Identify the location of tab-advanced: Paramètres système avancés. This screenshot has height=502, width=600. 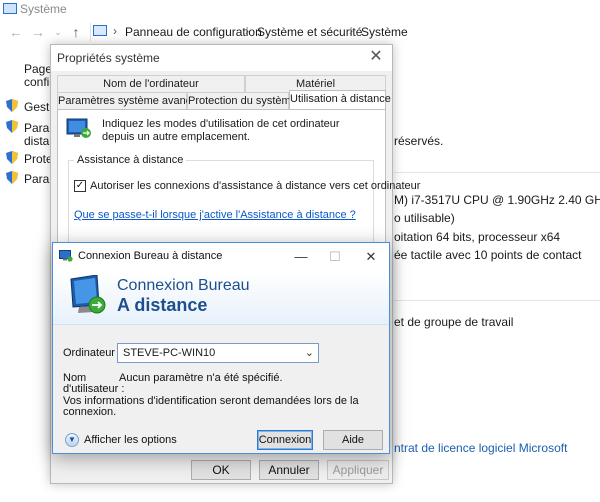
(130, 100).